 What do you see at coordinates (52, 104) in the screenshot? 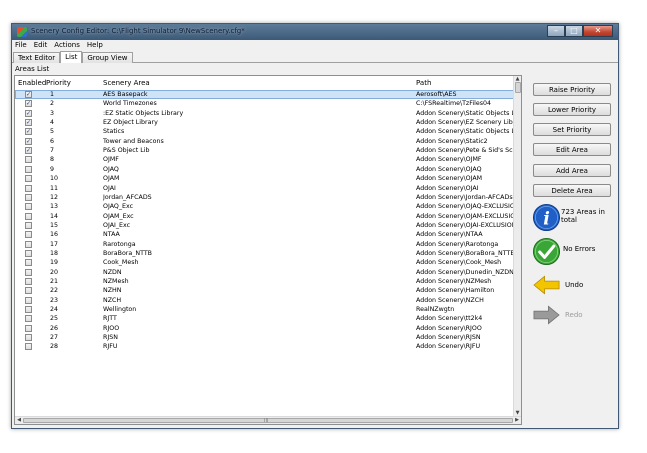
I see `priority-cell: 2` at bounding box center [52, 104].